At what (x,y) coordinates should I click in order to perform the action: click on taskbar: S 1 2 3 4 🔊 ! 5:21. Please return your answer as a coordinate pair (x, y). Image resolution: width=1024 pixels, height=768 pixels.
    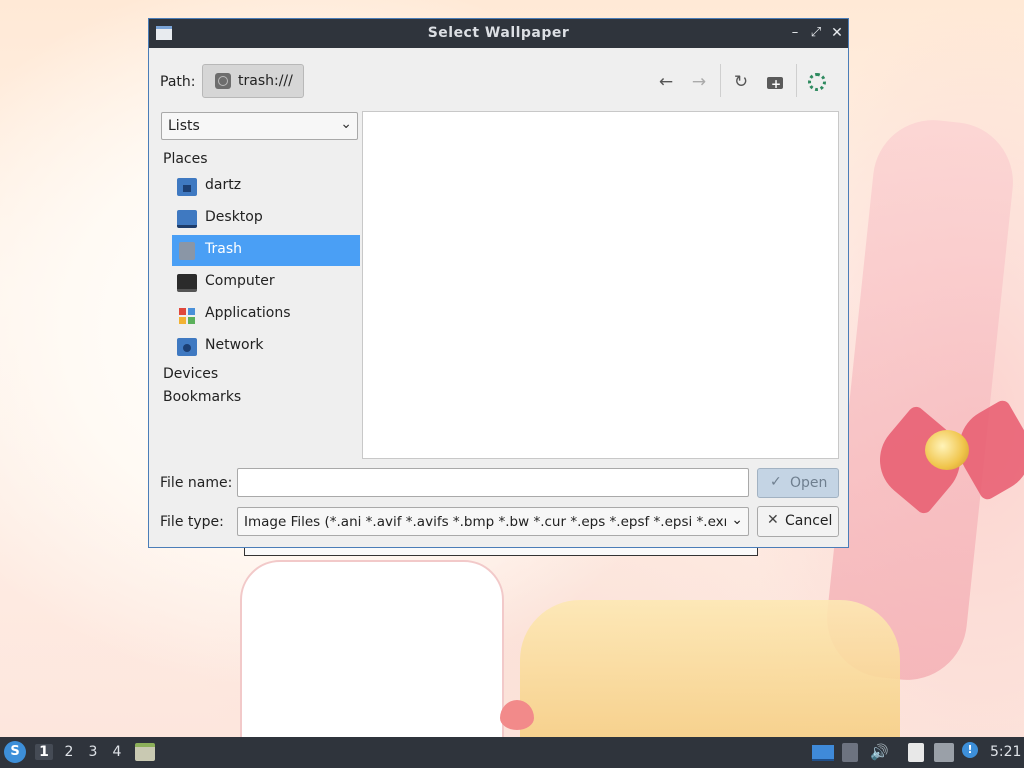
    Looking at the image, I should click on (512, 752).